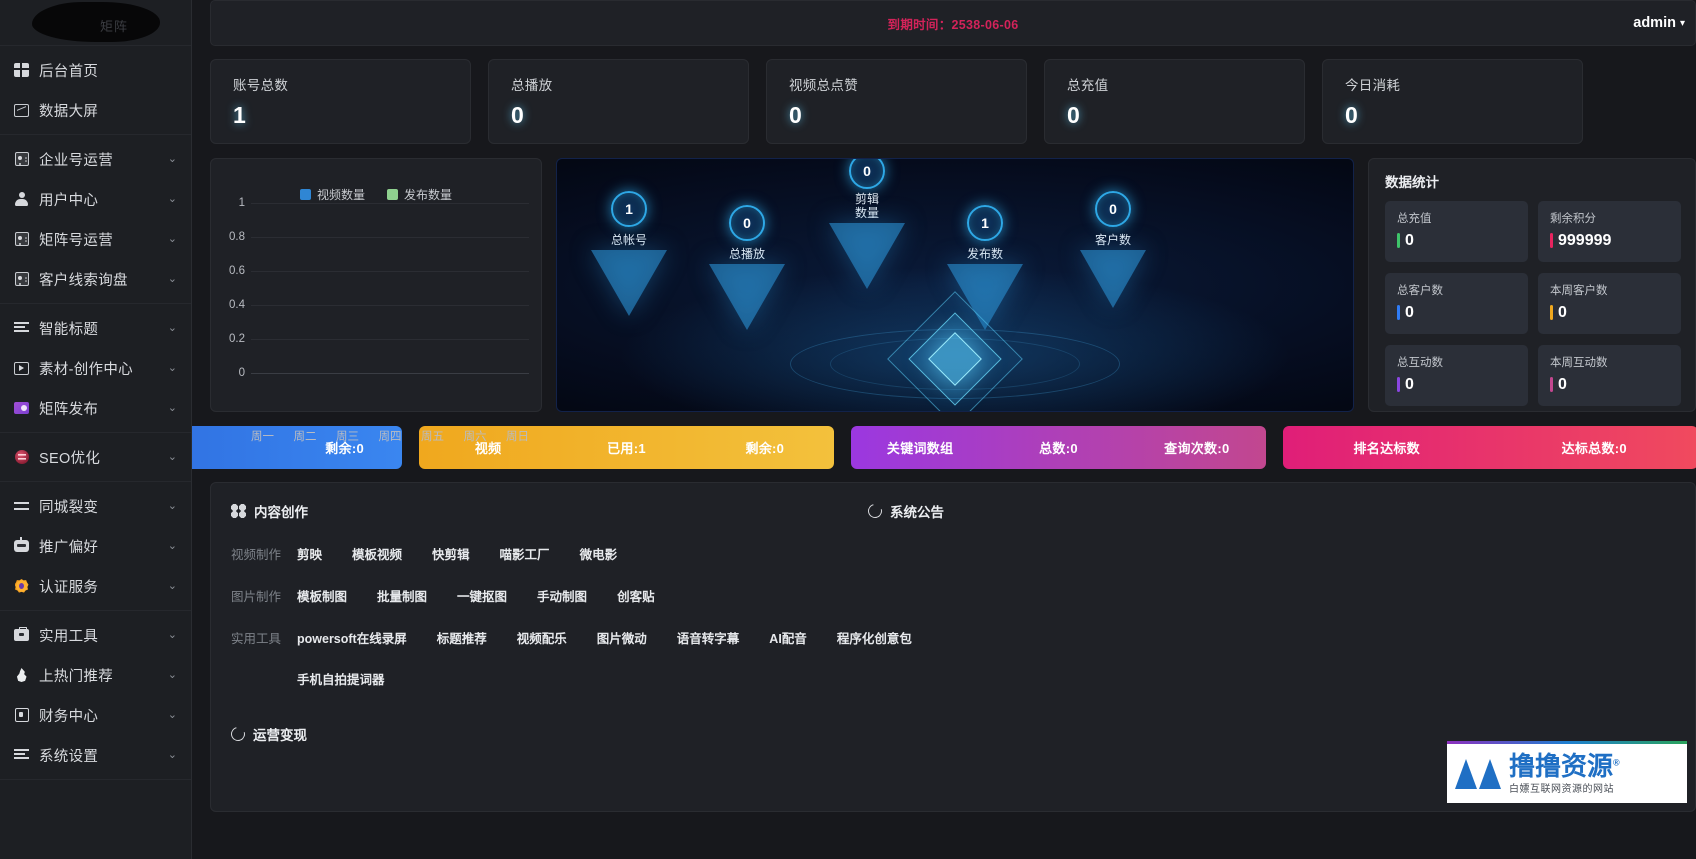 The height and width of the screenshot is (859, 1696). Describe the element at coordinates (629, 253) in the screenshot. I see `viz-node-accounts: 1 总帐号` at that location.